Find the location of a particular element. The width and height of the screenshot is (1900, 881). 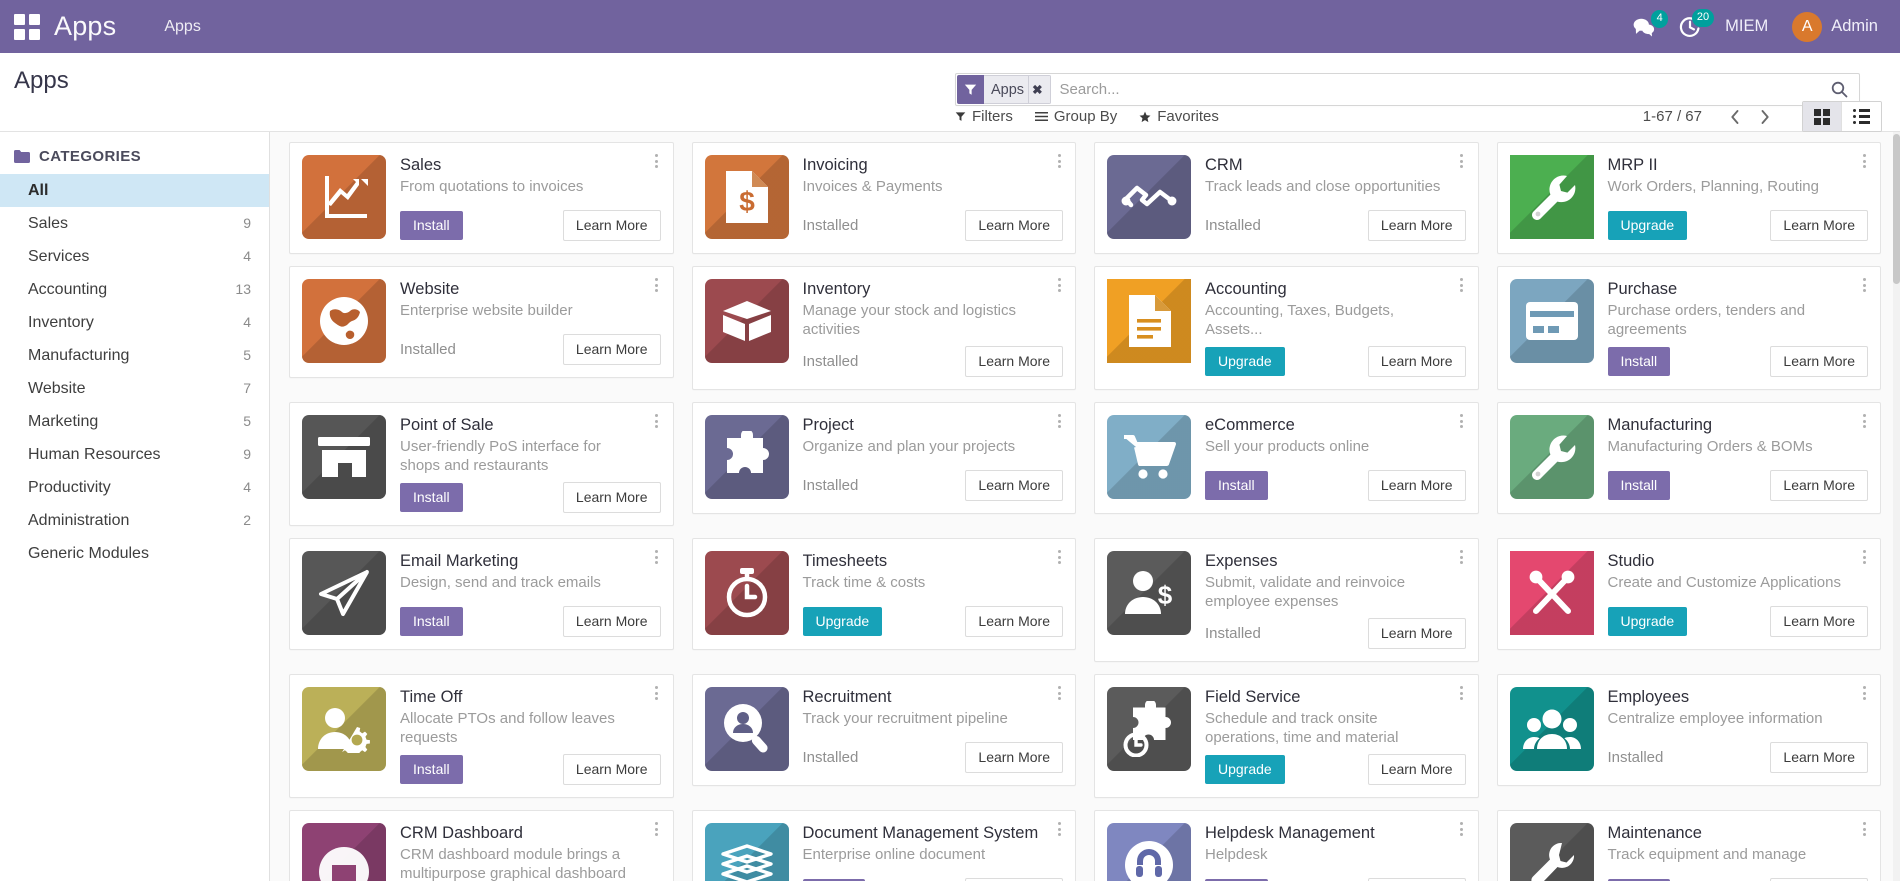

list-view-icon is located at coordinates (1861, 116).